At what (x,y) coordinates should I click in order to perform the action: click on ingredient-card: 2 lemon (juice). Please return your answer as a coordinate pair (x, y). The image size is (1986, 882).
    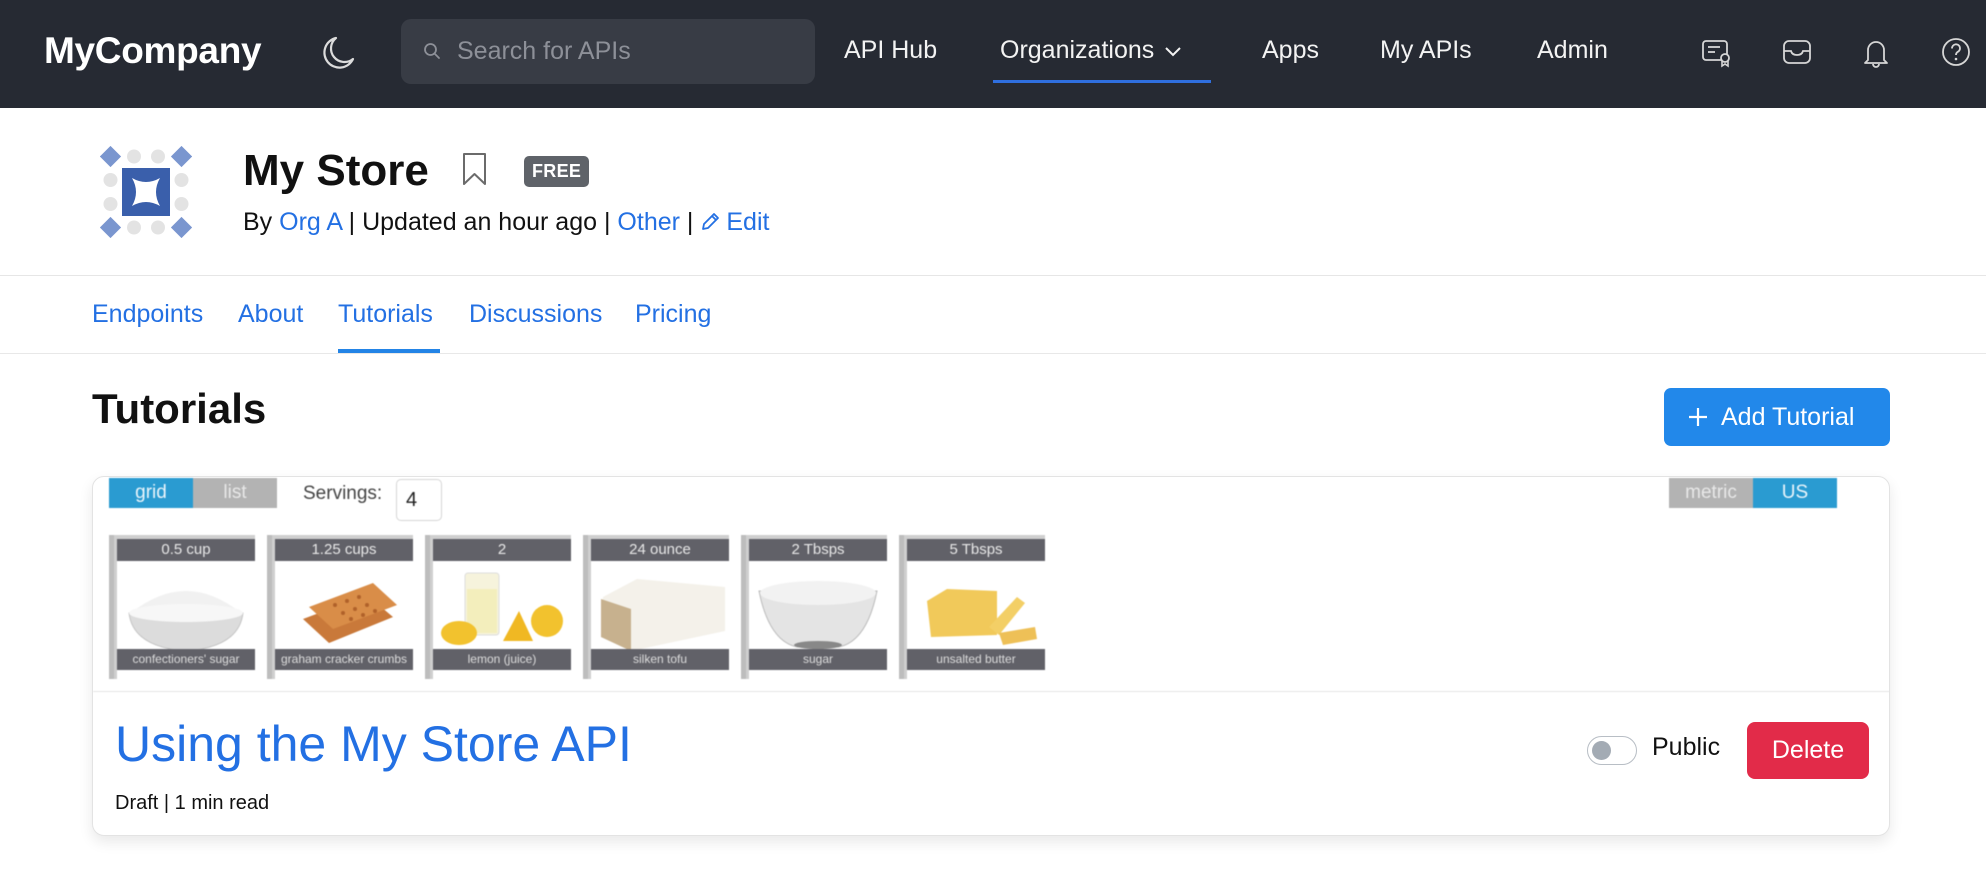
    Looking at the image, I should click on (498, 607).